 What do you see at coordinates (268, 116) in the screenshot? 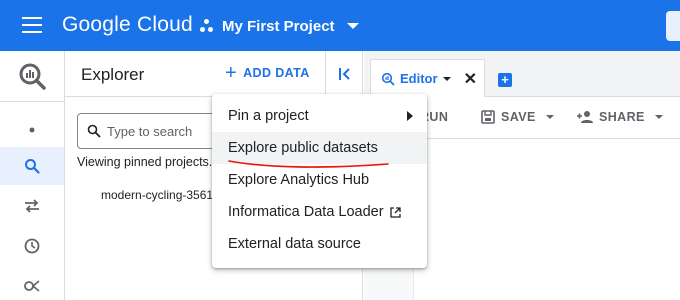
I see `menu-item-label: Pin a project` at bounding box center [268, 116].